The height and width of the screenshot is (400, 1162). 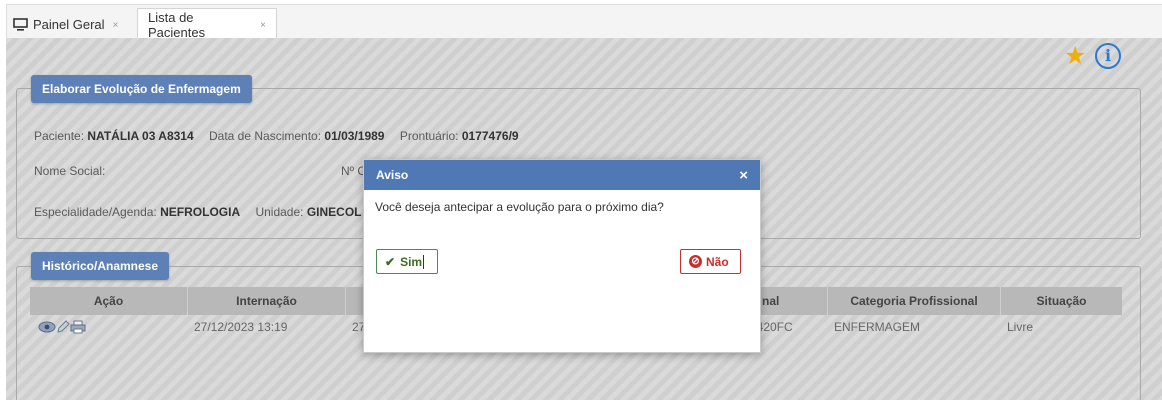 What do you see at coordinates (334, 212) in the screenshot?
I see `unidade: GINECOL` at bounding box center [334, 212].